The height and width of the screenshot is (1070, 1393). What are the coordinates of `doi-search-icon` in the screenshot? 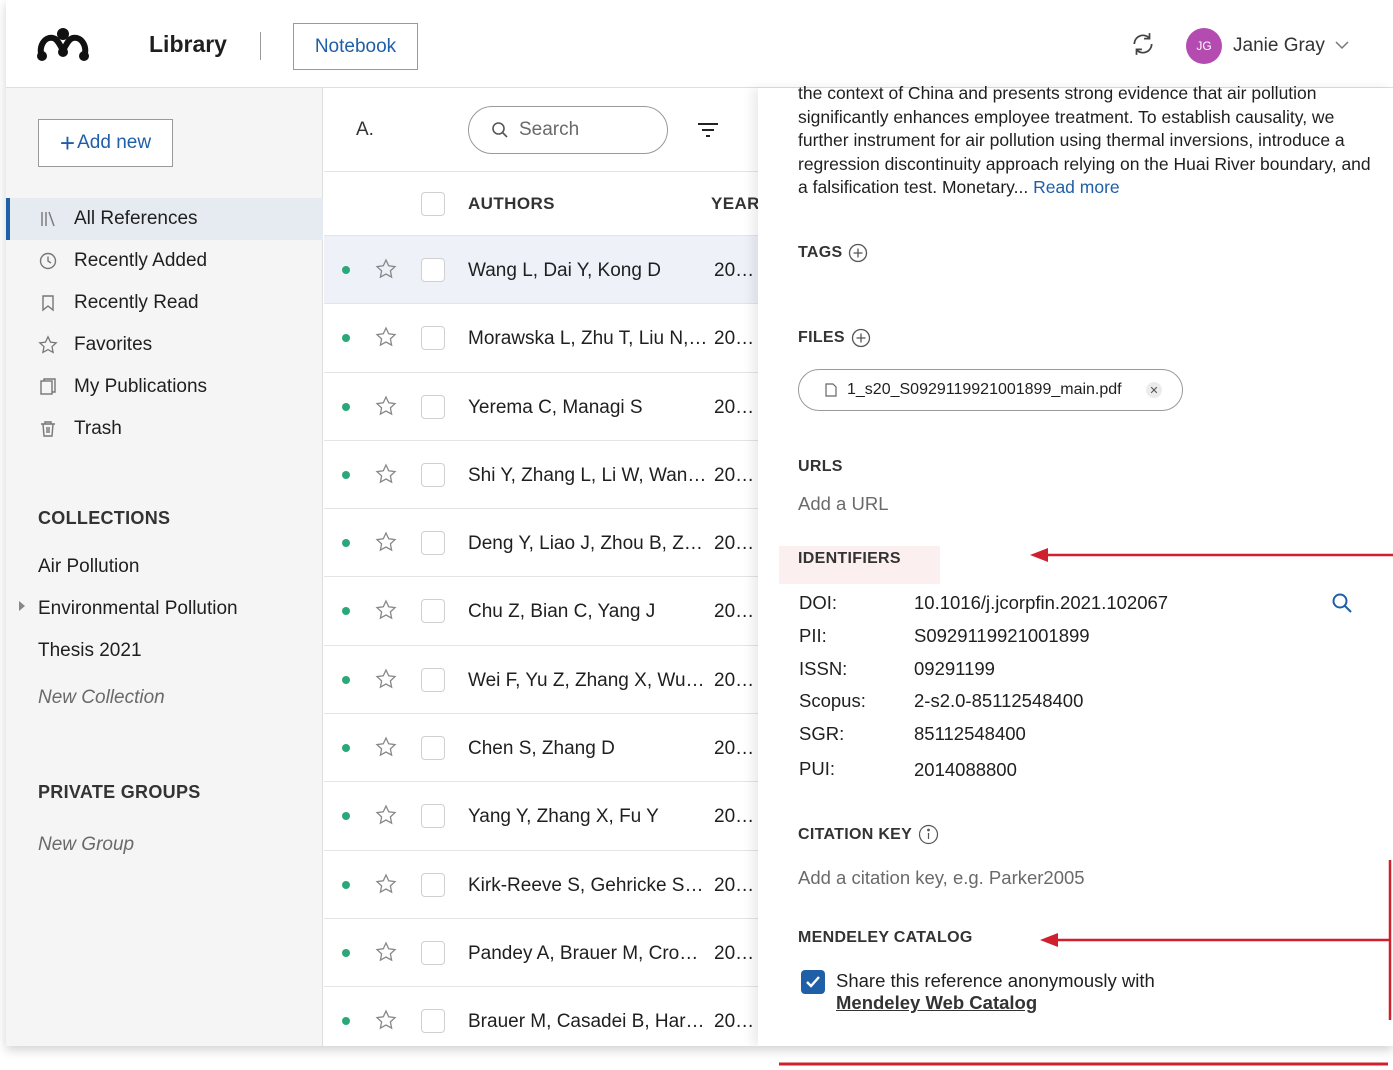 It's located at (1342, 603).